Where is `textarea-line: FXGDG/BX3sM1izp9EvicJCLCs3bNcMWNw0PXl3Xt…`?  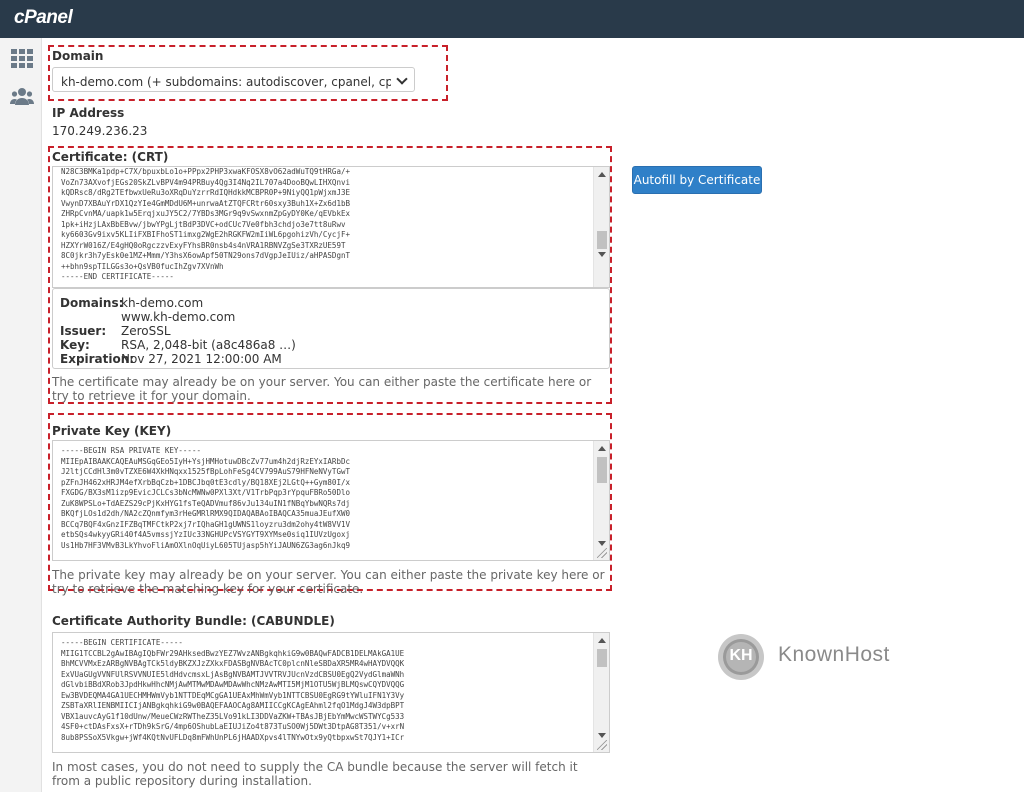
textarea-line: FXGDG/BX3sM1izp9EvicJCLCs3bNcMWNw0PXl3Xt… is located at coordinates (205, 492).